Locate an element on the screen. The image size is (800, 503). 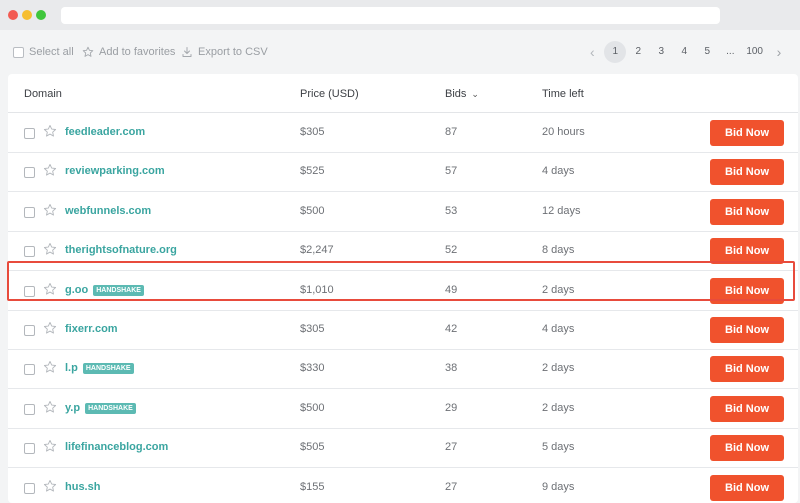
download-icon is located at coordinates (187, 52).